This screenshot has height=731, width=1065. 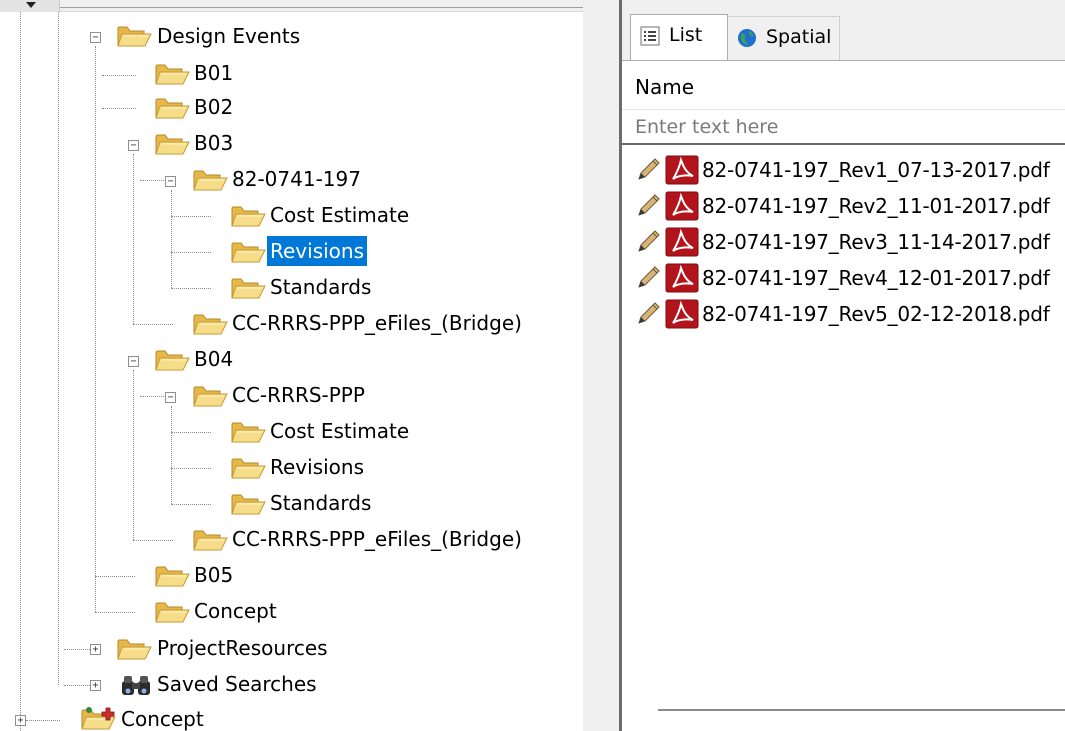 I want to click on column-header-name: Name, so click(x=664, y=87).